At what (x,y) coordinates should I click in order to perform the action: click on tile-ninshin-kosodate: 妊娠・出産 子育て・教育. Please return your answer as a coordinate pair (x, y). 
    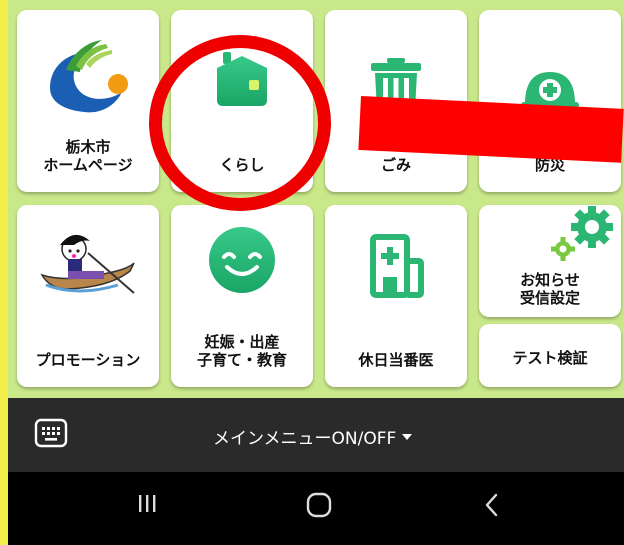
    Looking at the image, I should click on (242, 296).